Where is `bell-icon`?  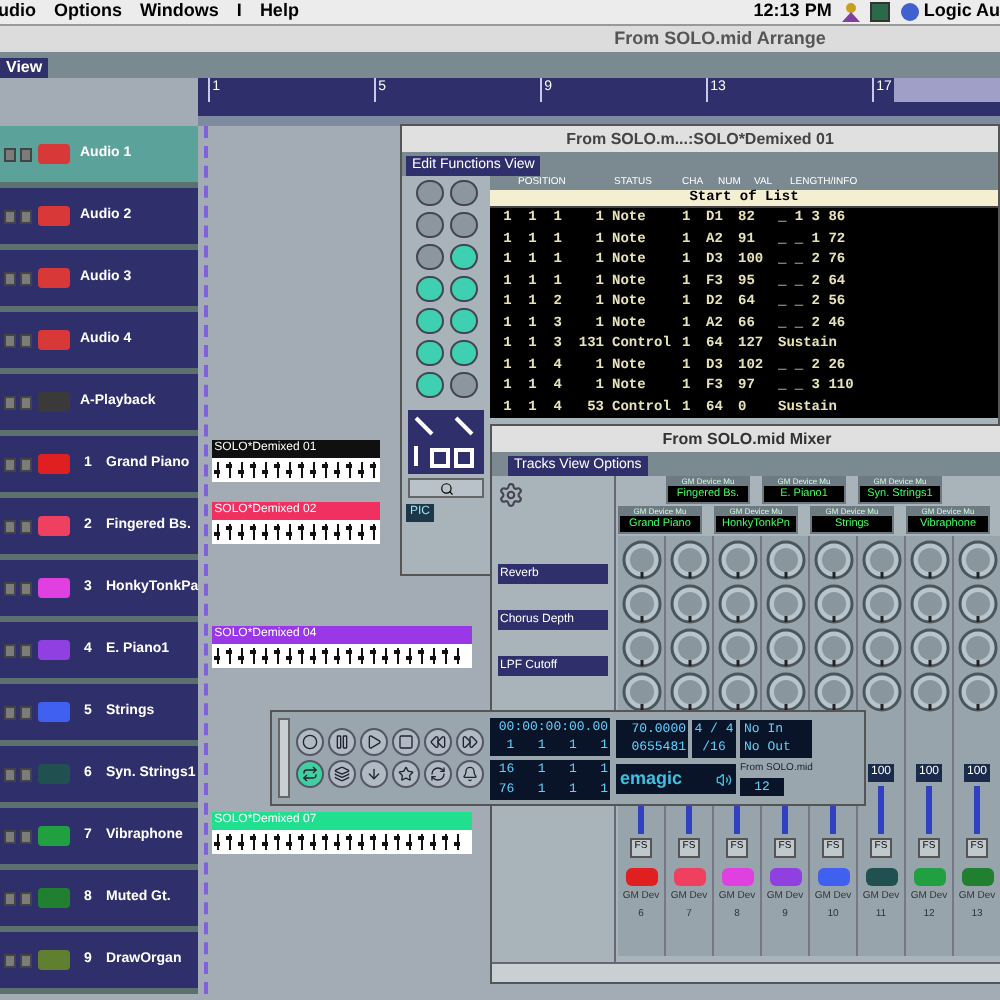
bell-icon is located at coordinates (470, 774).